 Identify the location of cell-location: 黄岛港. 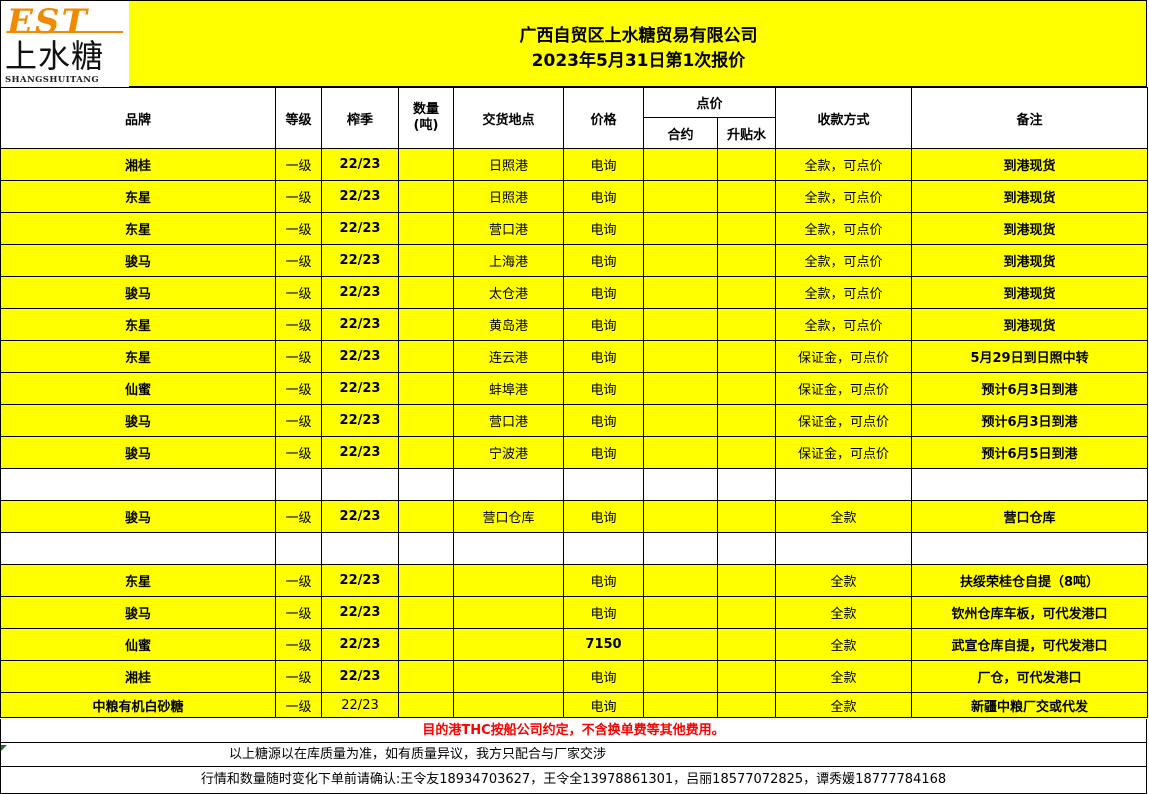
(508, 324).